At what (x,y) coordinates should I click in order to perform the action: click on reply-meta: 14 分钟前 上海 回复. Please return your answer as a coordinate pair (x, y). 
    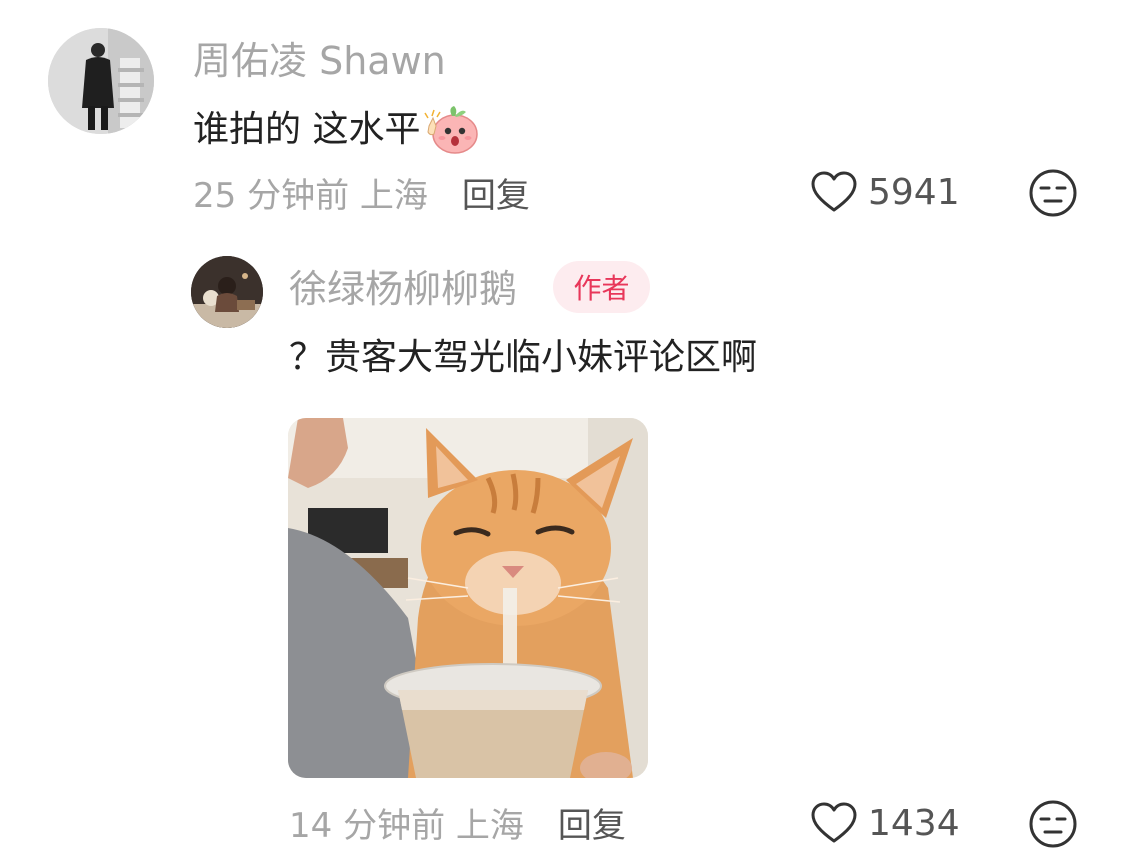
    Looking at the image, I should click on (457, 822).